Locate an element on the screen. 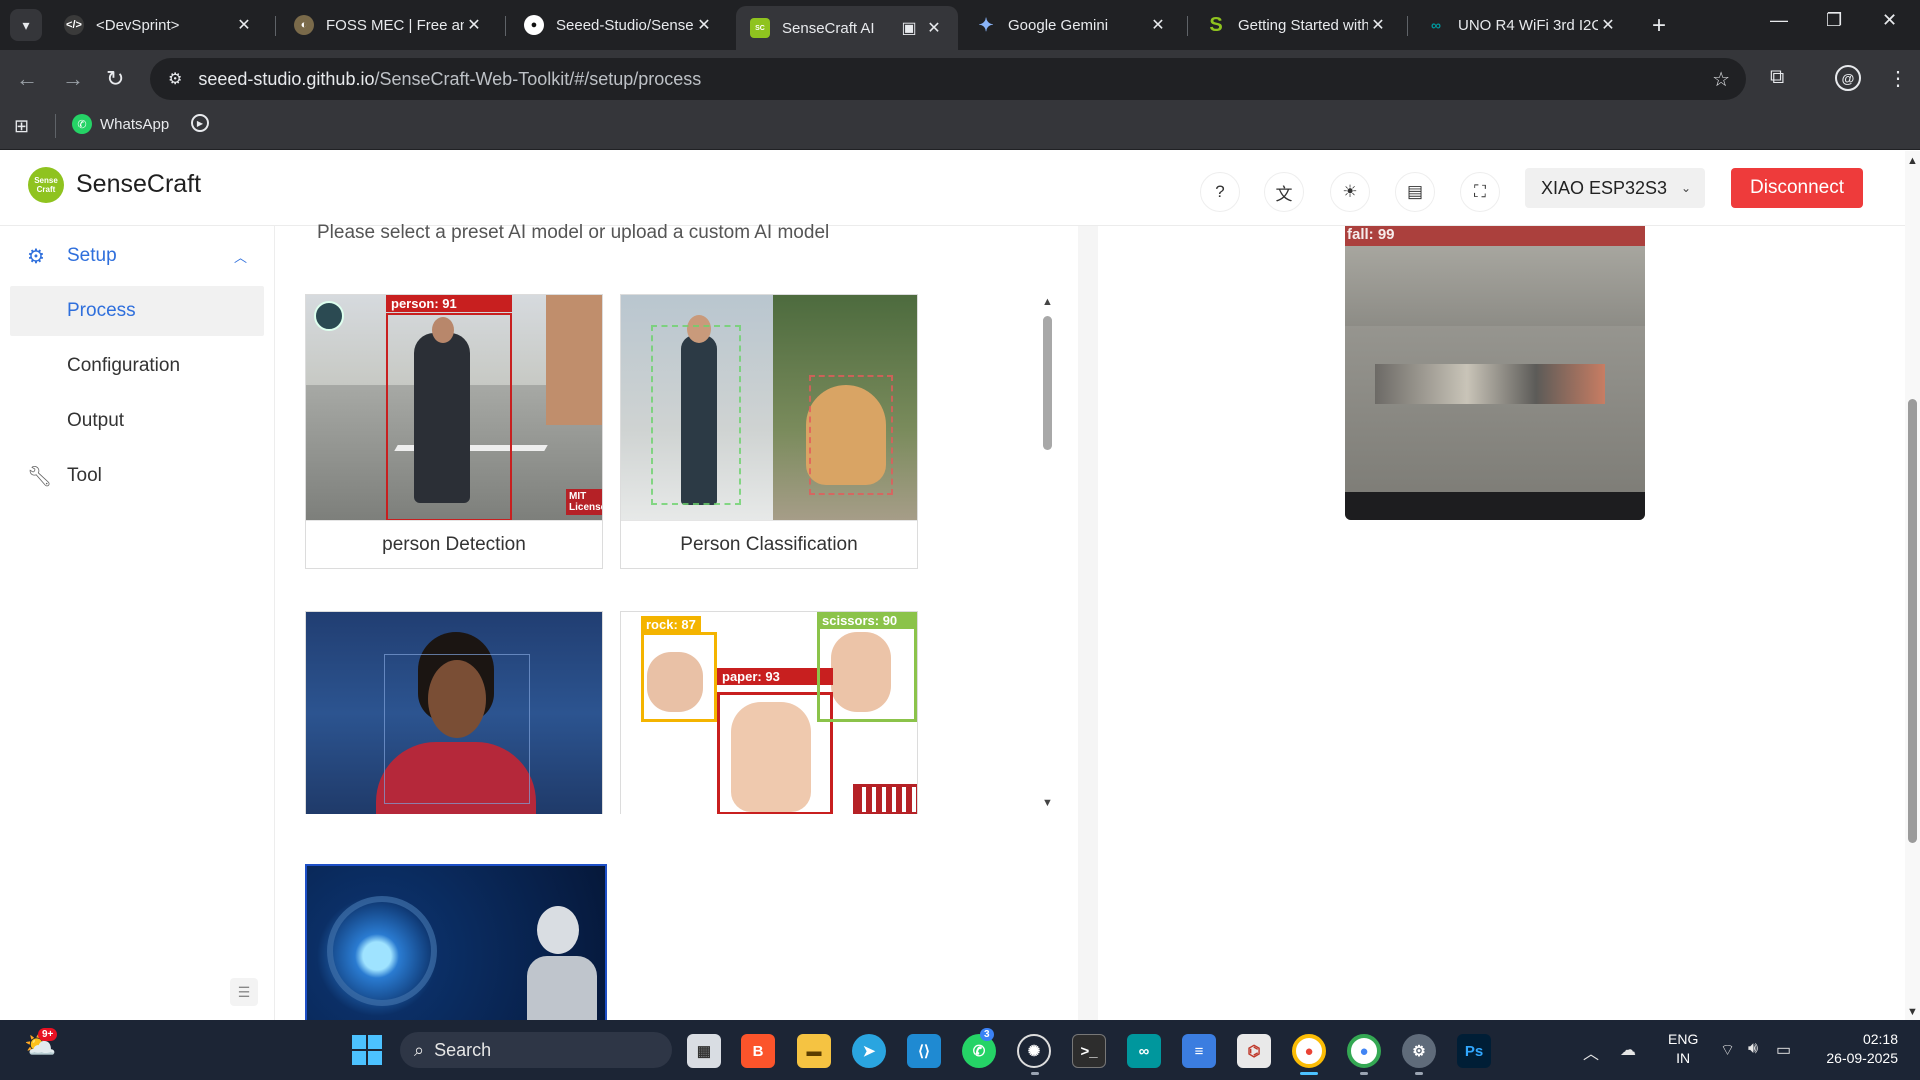  tab-search-button: ▾ is located at coordinates (26, 25).